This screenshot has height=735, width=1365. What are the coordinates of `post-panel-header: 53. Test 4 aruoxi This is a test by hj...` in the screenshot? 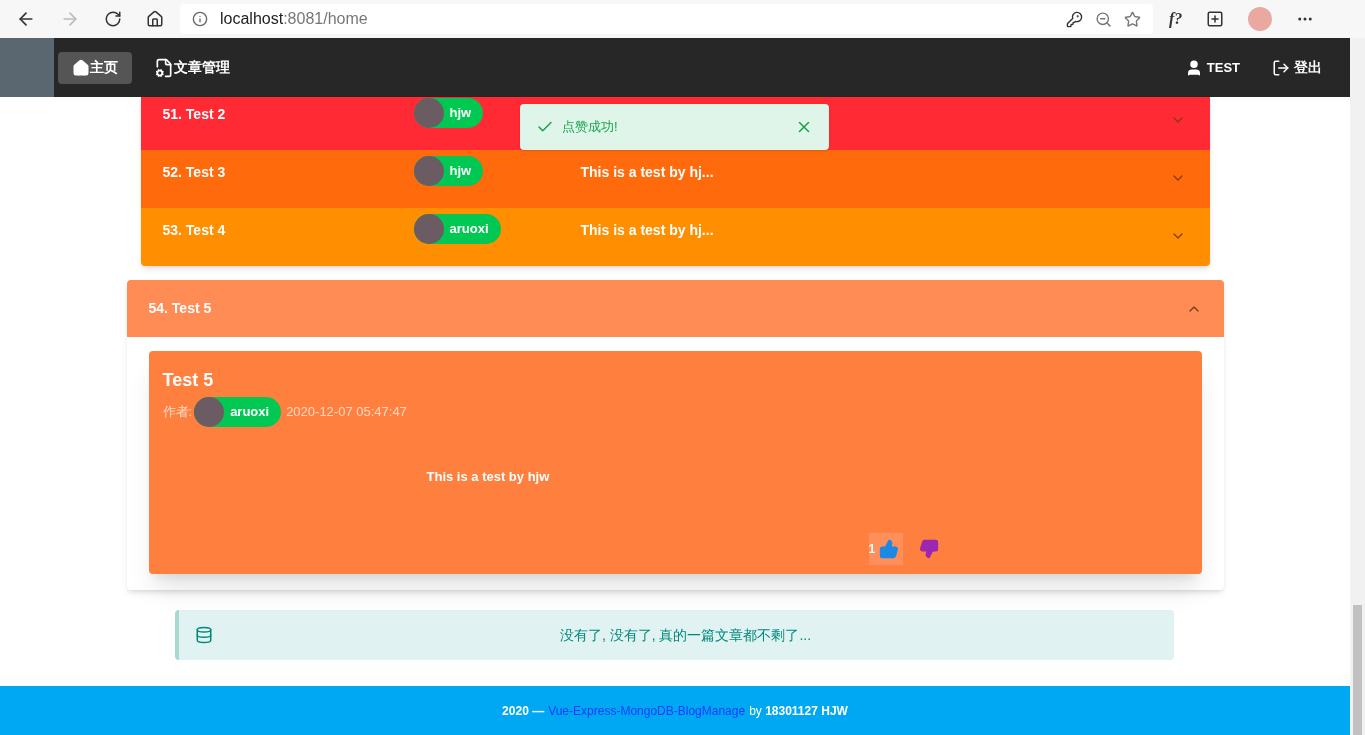 It's located at (675, 237).